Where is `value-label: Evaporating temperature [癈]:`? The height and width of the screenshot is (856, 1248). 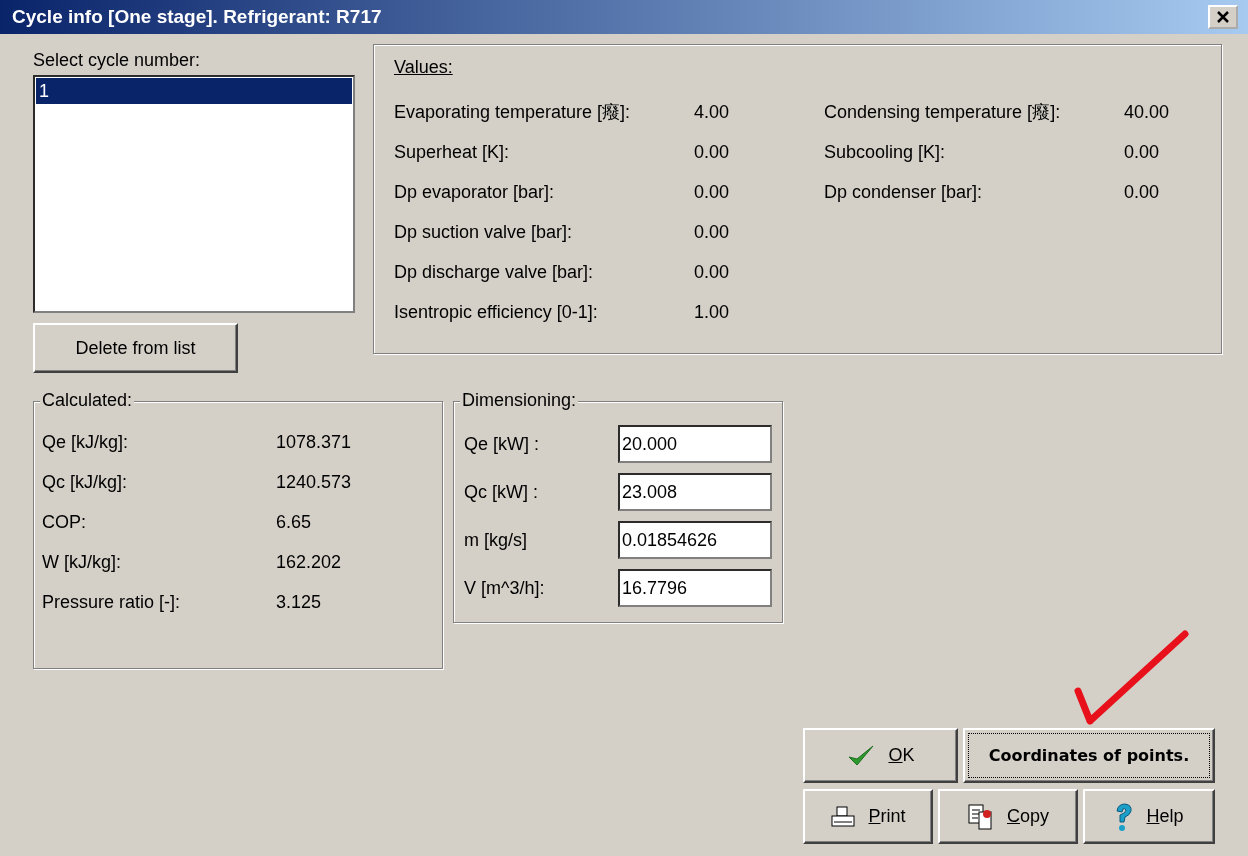
value-label: Evaporating temperature [癈]: is located at coordinates (513, 112).